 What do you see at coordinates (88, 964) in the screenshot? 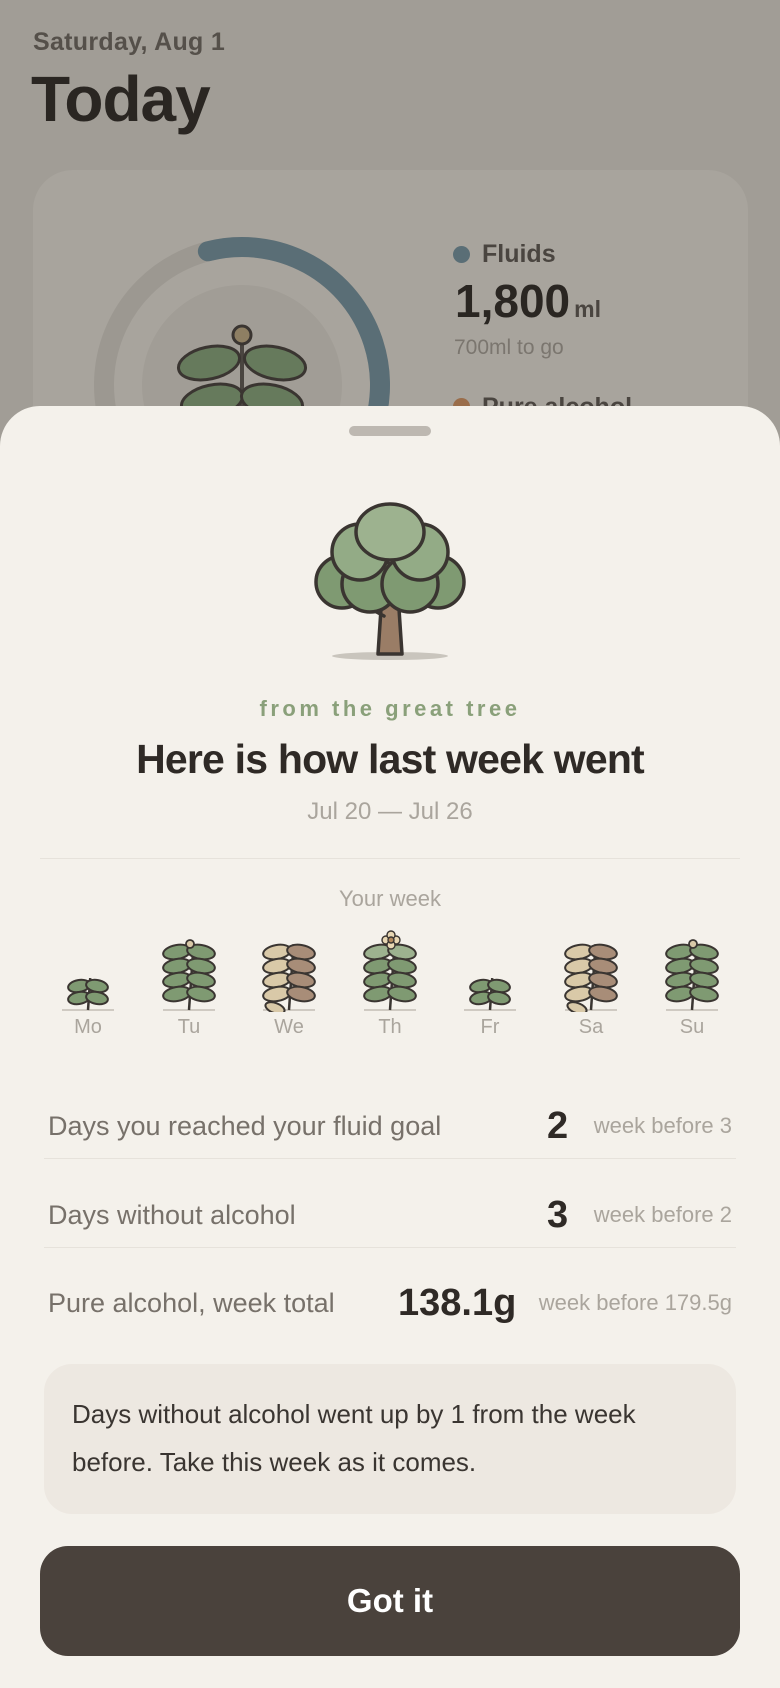
I see `day-plant-mo` at bounding box center [88, 964].